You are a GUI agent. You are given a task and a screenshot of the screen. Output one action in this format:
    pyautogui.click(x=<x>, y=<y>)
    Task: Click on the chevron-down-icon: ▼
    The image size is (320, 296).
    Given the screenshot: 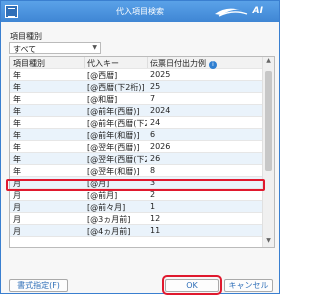 What is the action you would take?
    pyautogui.click(x=94, y=47)
    